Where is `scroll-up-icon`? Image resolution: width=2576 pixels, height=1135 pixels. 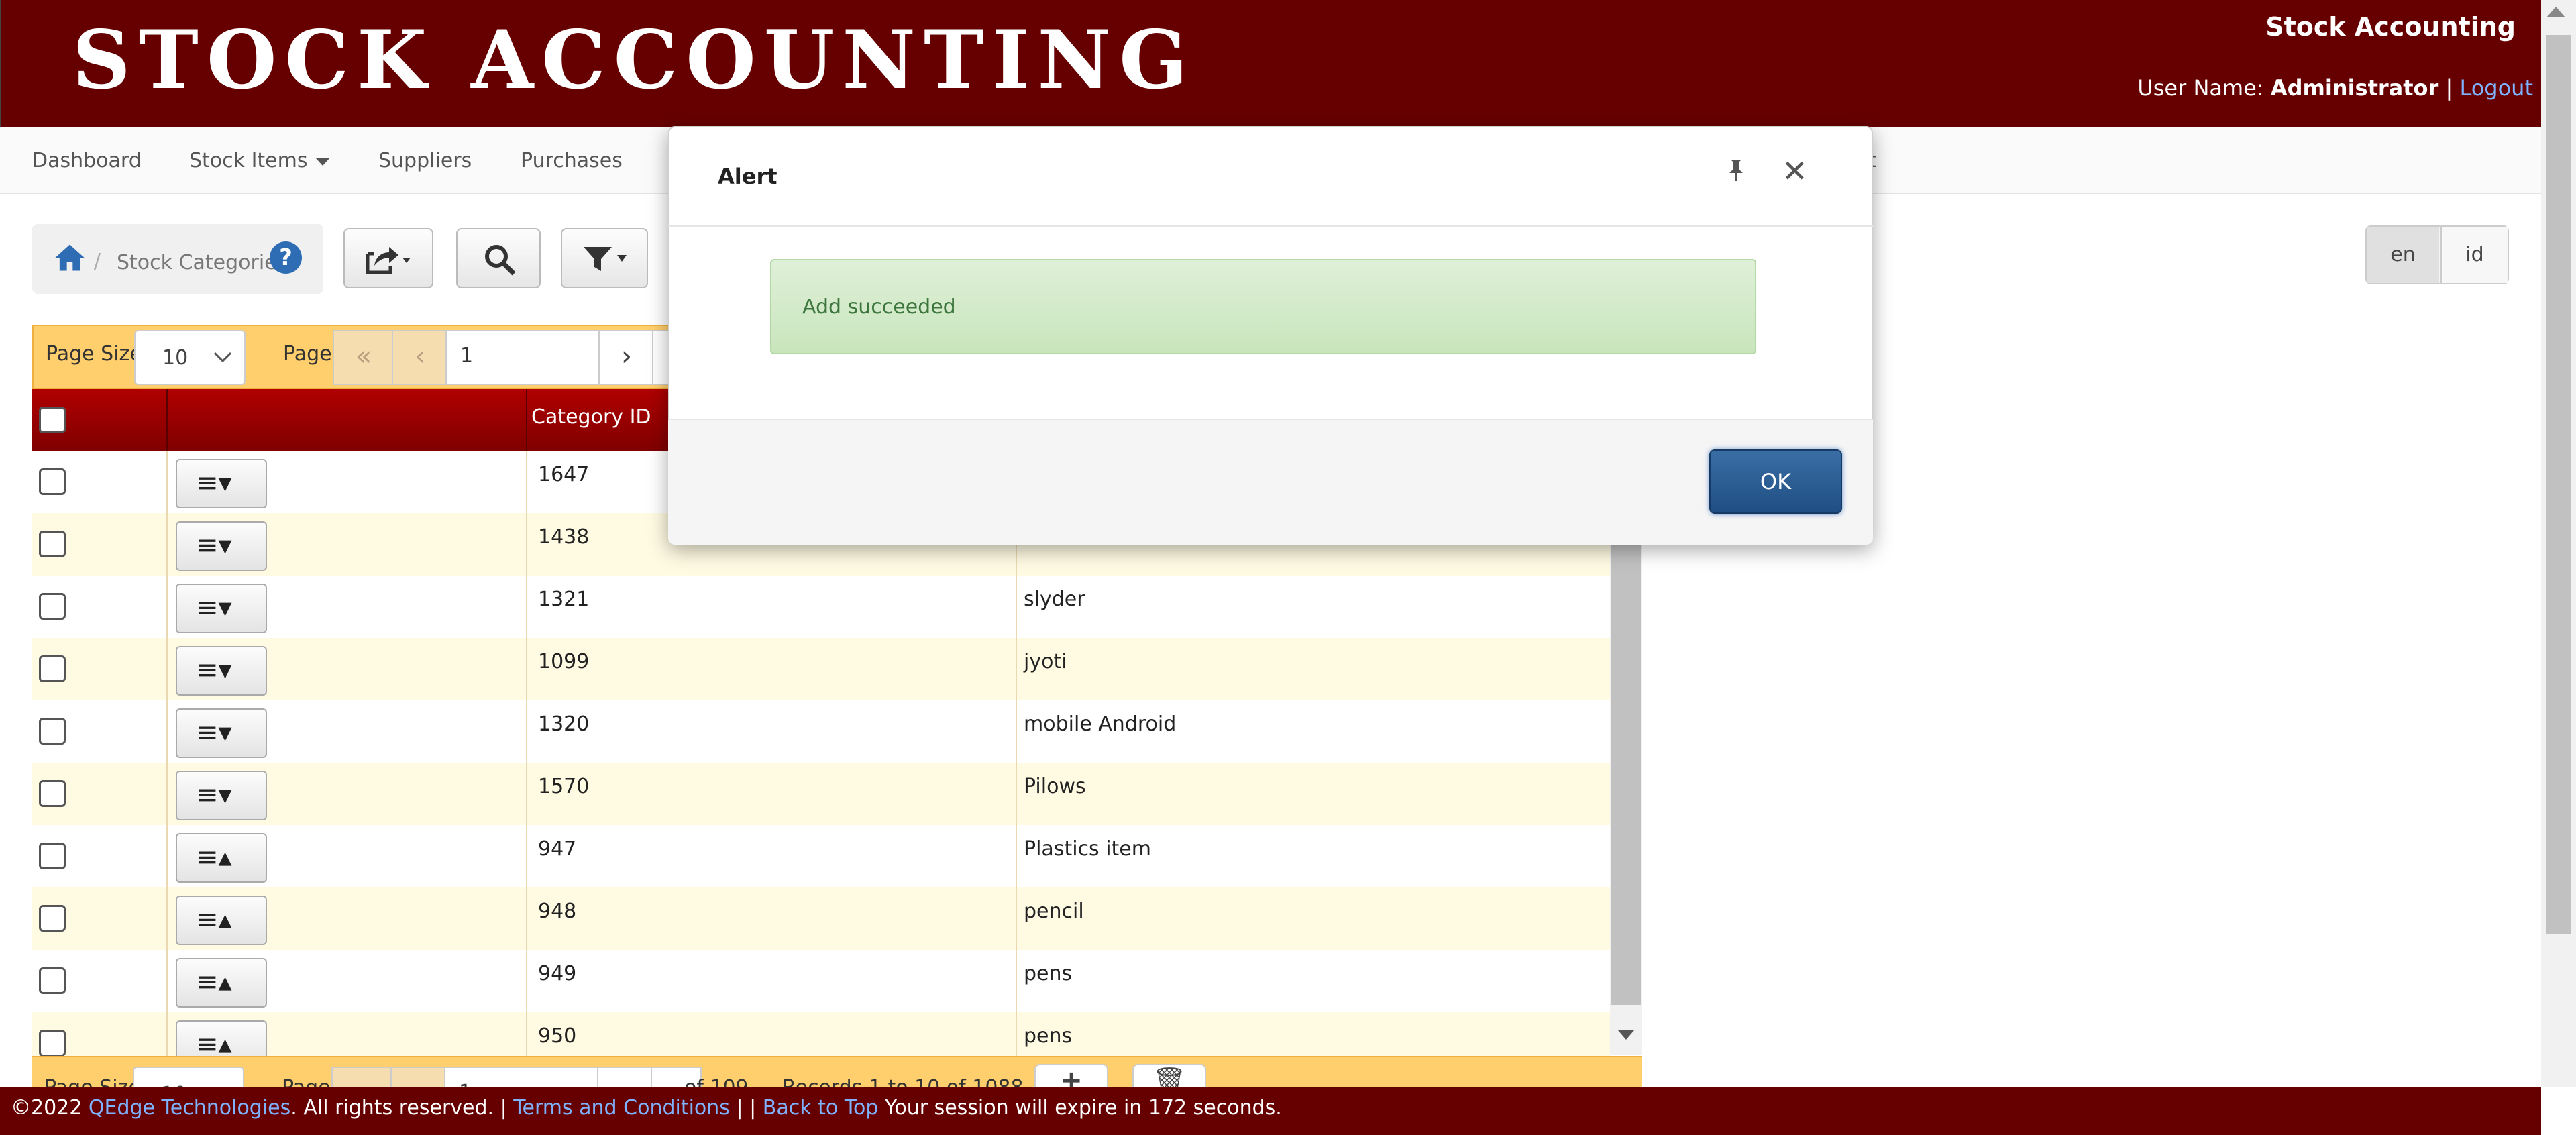 scroll-up-icon is located at coordinates (2555, 12).